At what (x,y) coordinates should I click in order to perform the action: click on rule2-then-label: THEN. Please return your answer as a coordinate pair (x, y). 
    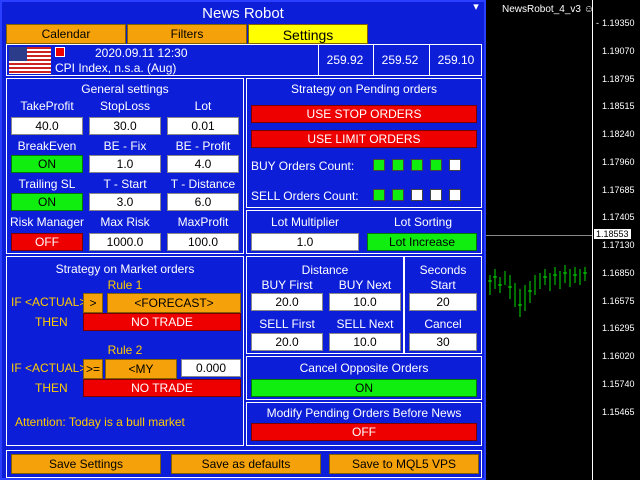
    Looking at the image, I should click on (51, 388).